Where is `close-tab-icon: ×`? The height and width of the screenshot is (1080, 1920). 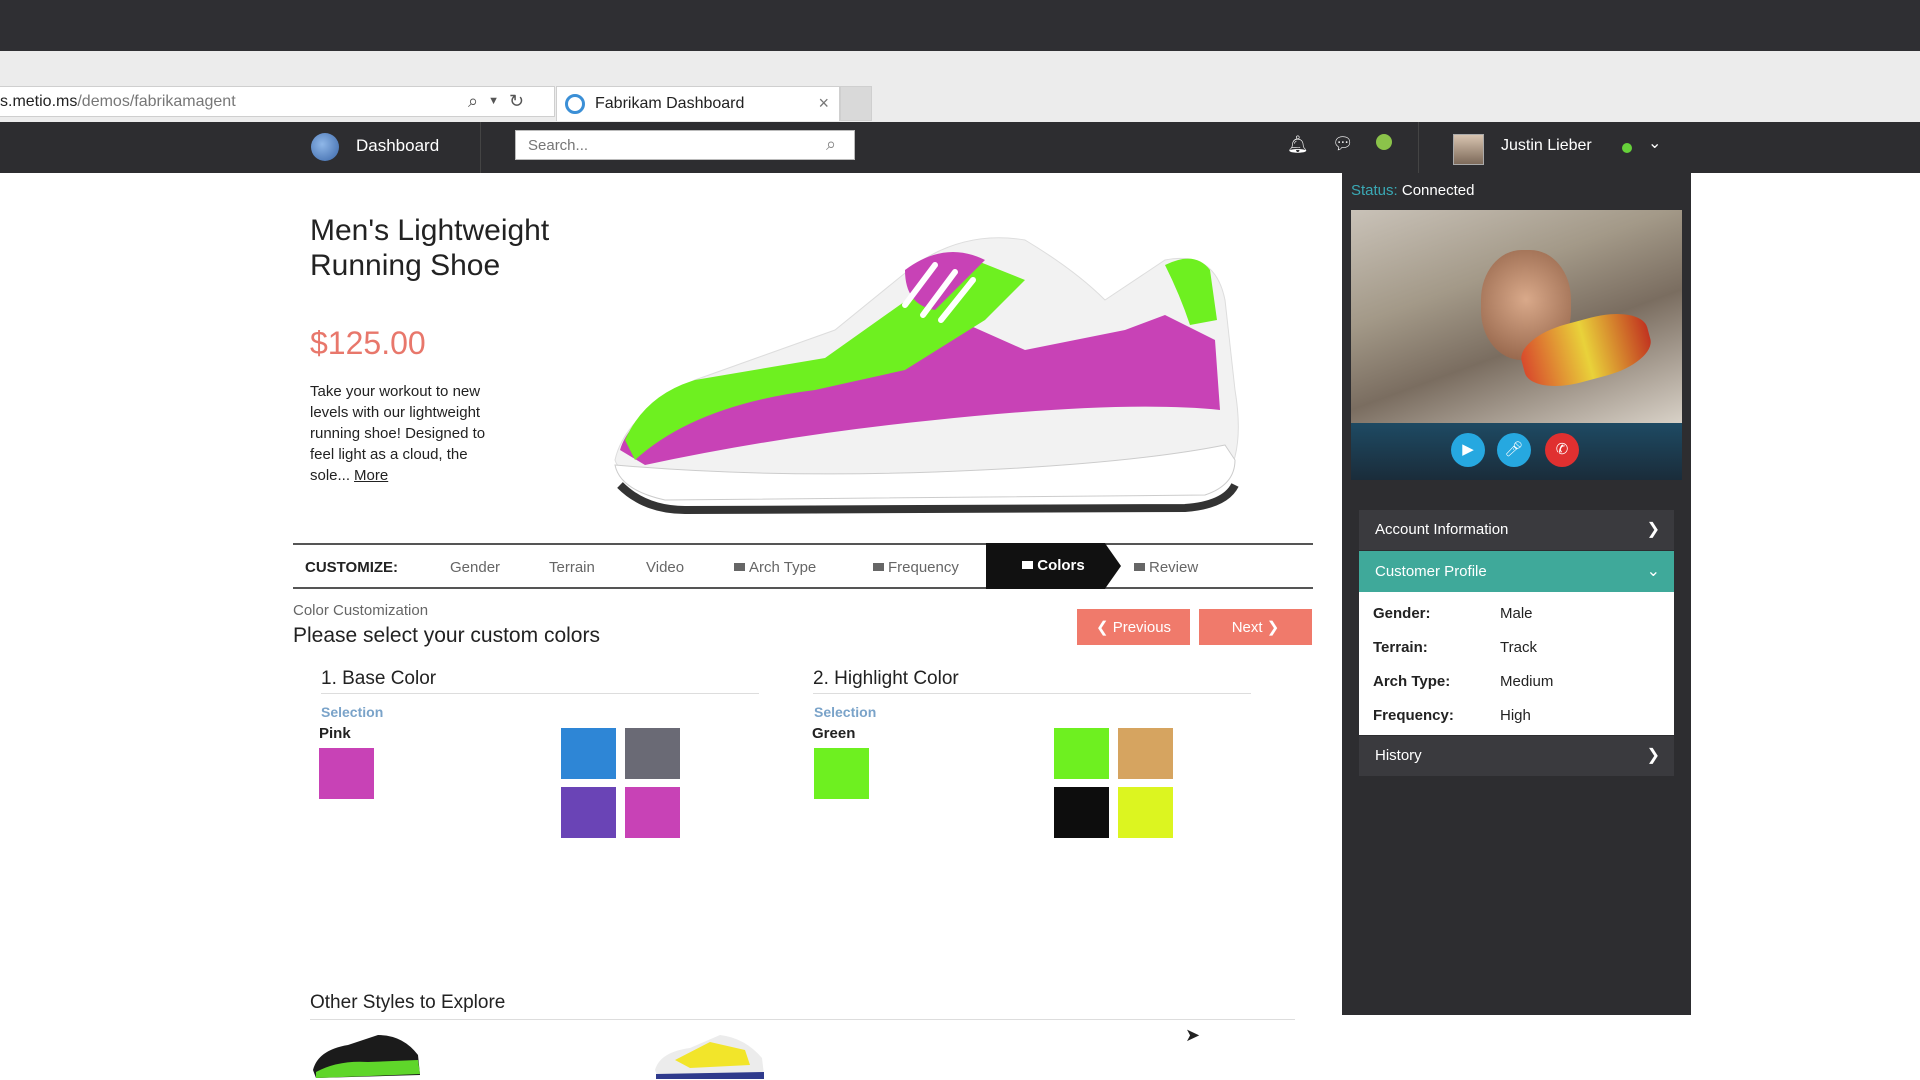
close-tab-icon: × is located at coordinates (823, 103).